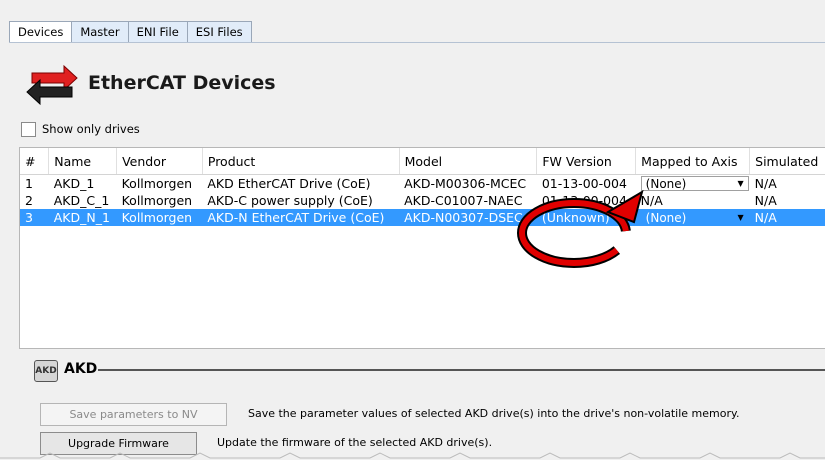 This screenshot has height=460, width=825. What do you see at coordinates (412, 455) in the screenshot?
I see `torn-edge-divider` at bounding box center [412, 455].